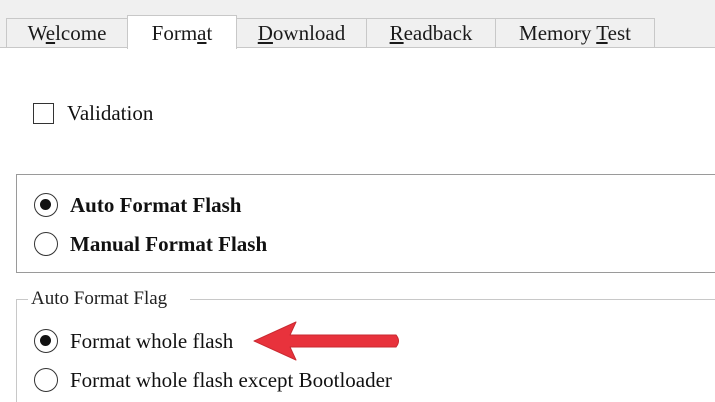 The height and width of the screenshot is (402, 715). I want to click on tab-download: Download, so click(301, 32).